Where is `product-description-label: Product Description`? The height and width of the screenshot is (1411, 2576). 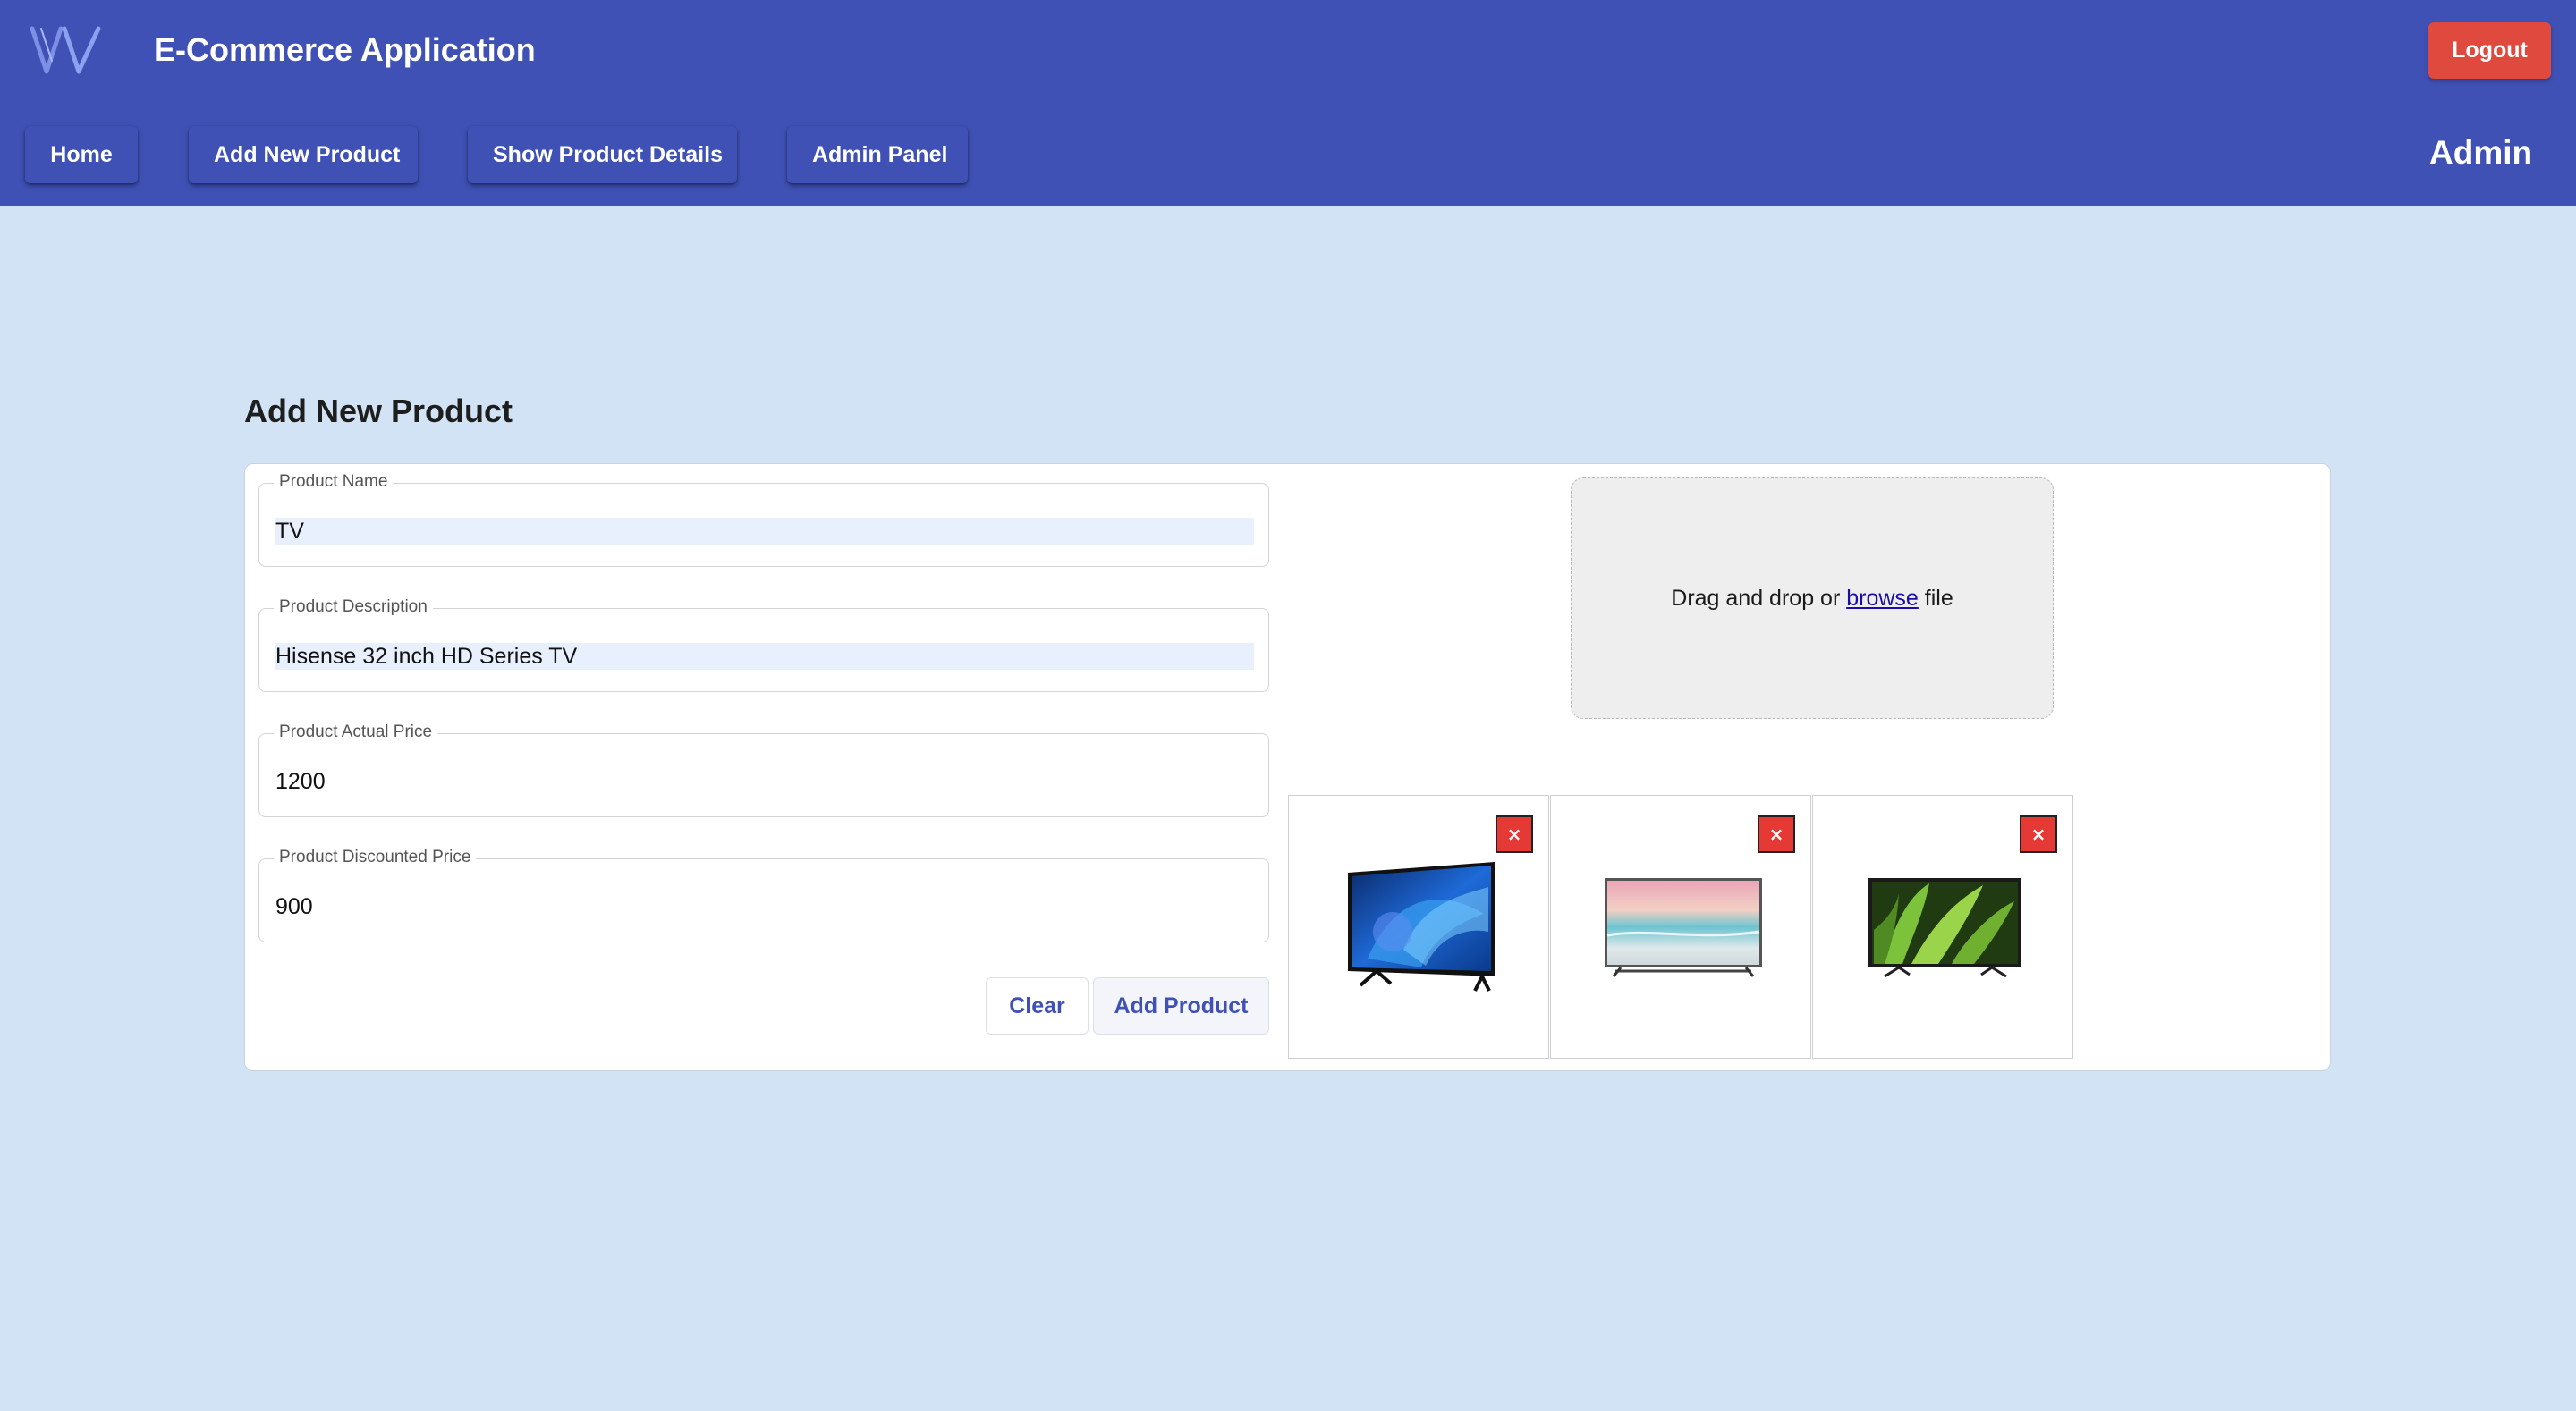
product-description-label: Product Description is located at coordinates (353, 607).